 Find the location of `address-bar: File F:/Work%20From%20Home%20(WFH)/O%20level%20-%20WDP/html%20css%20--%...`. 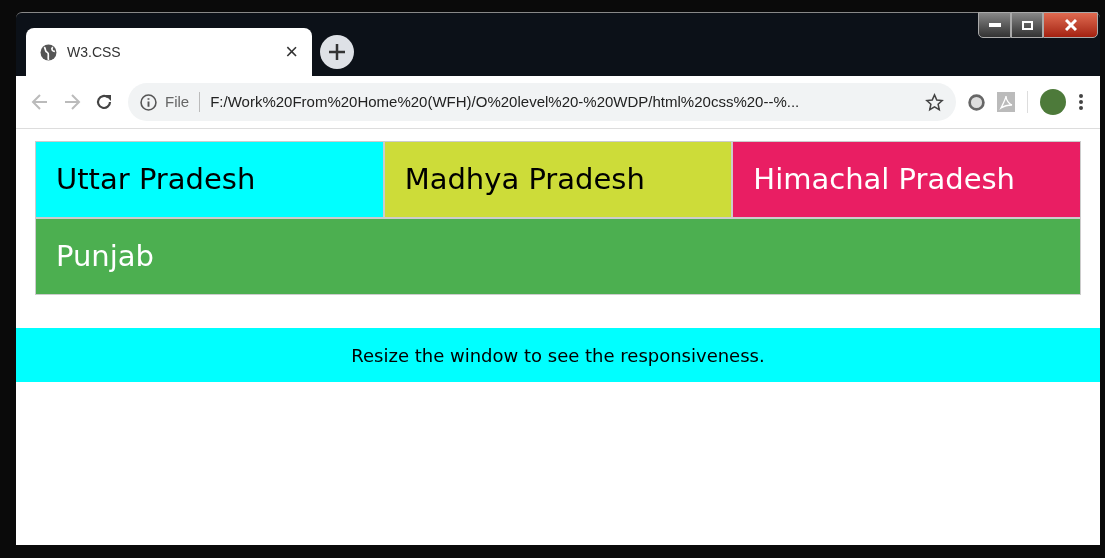

address-bar: File F:/Work%20From%20Home%20(WFH)/O%20level%20-%20WDP/html%20css%20--%... is located at coordinates (542, 102).